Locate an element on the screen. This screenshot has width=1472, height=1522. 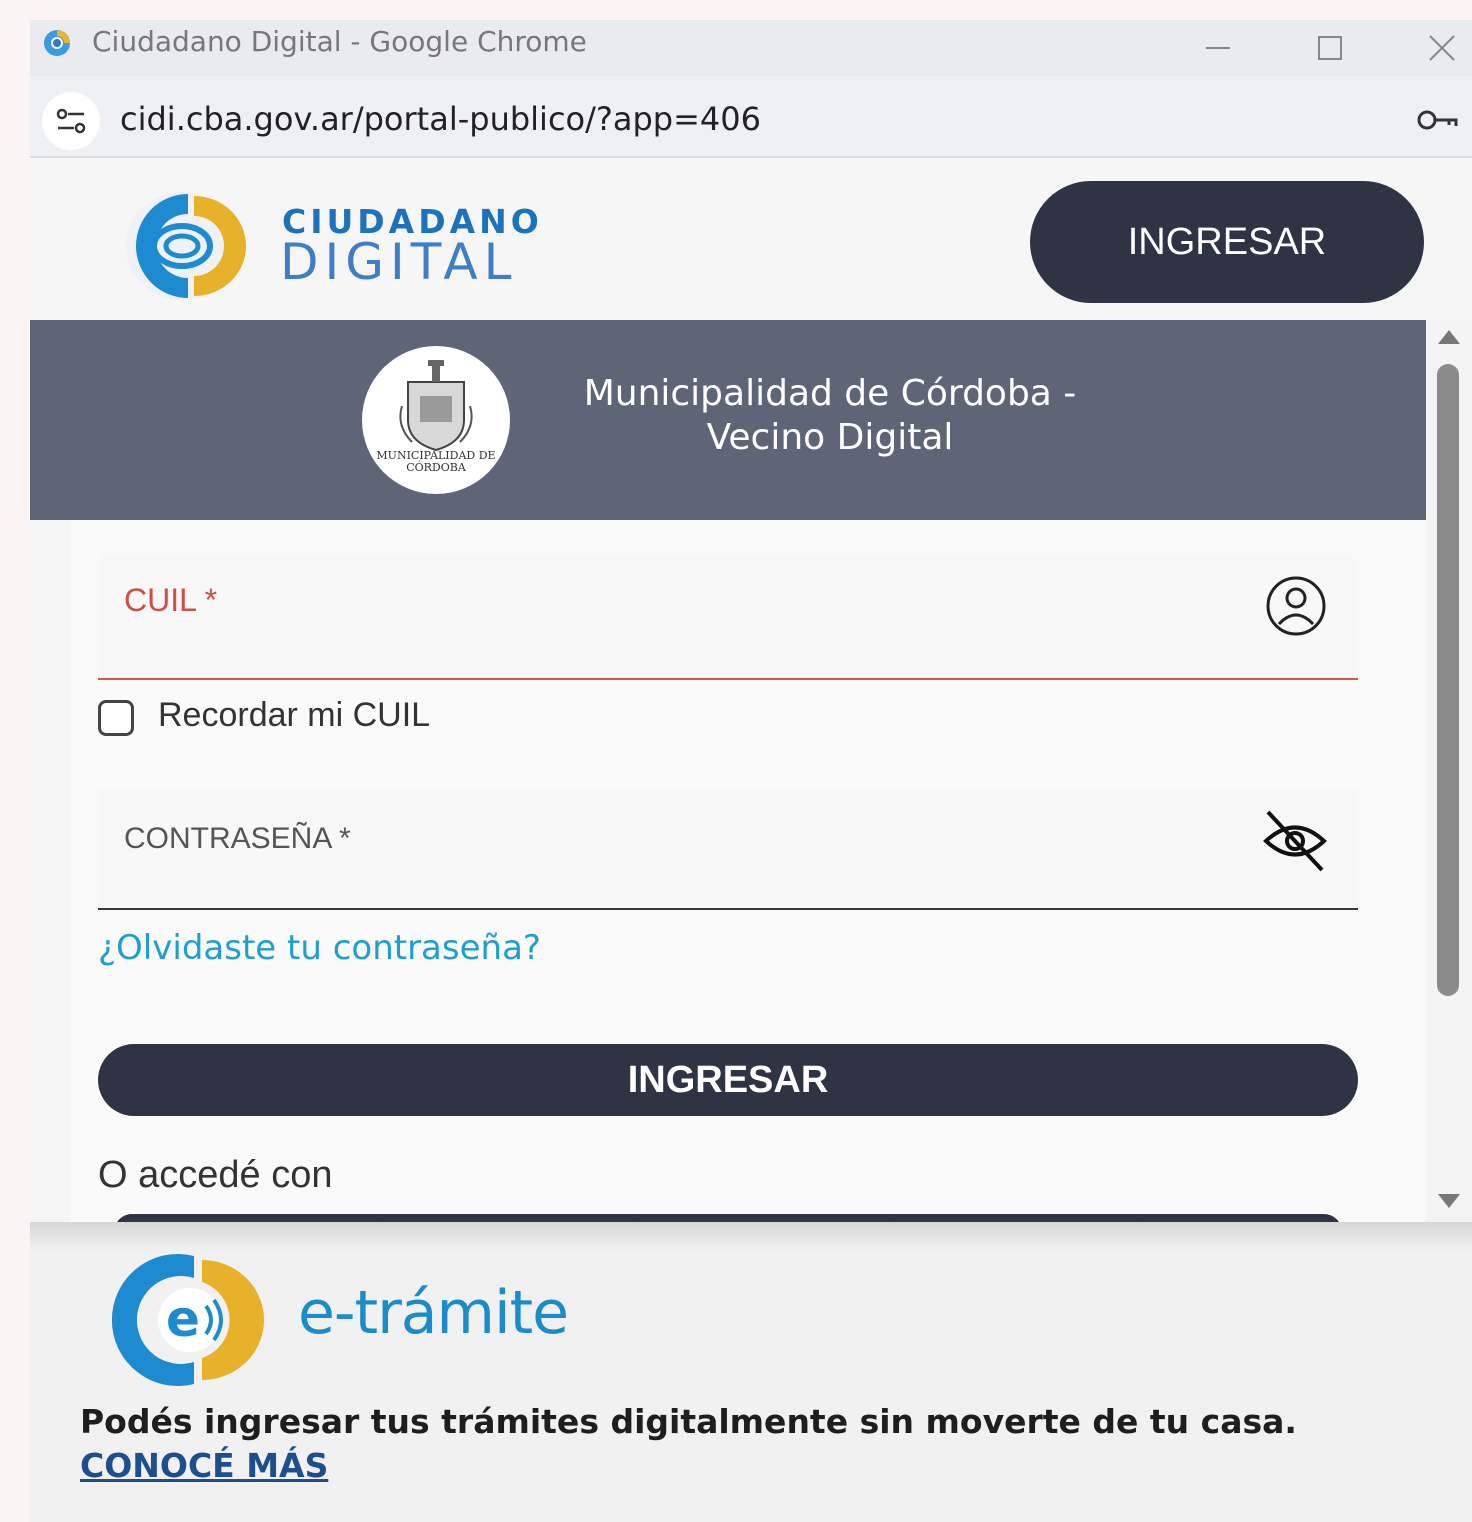
user-icon is located at coordinates (1296, 606).